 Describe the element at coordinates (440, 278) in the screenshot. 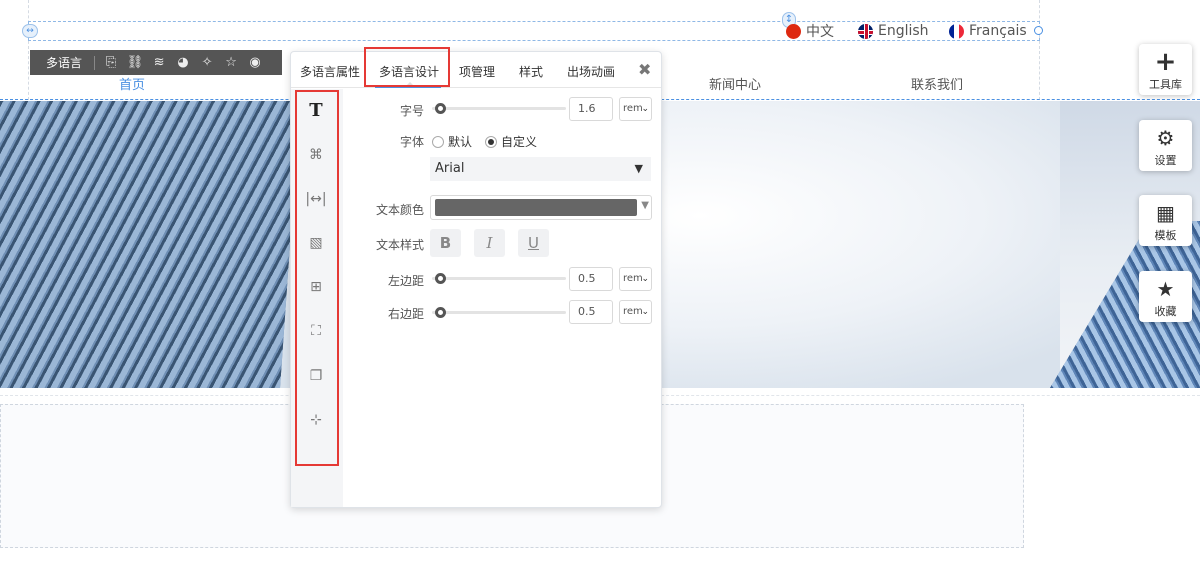

I see `left-margin-slider-knob` at that location.